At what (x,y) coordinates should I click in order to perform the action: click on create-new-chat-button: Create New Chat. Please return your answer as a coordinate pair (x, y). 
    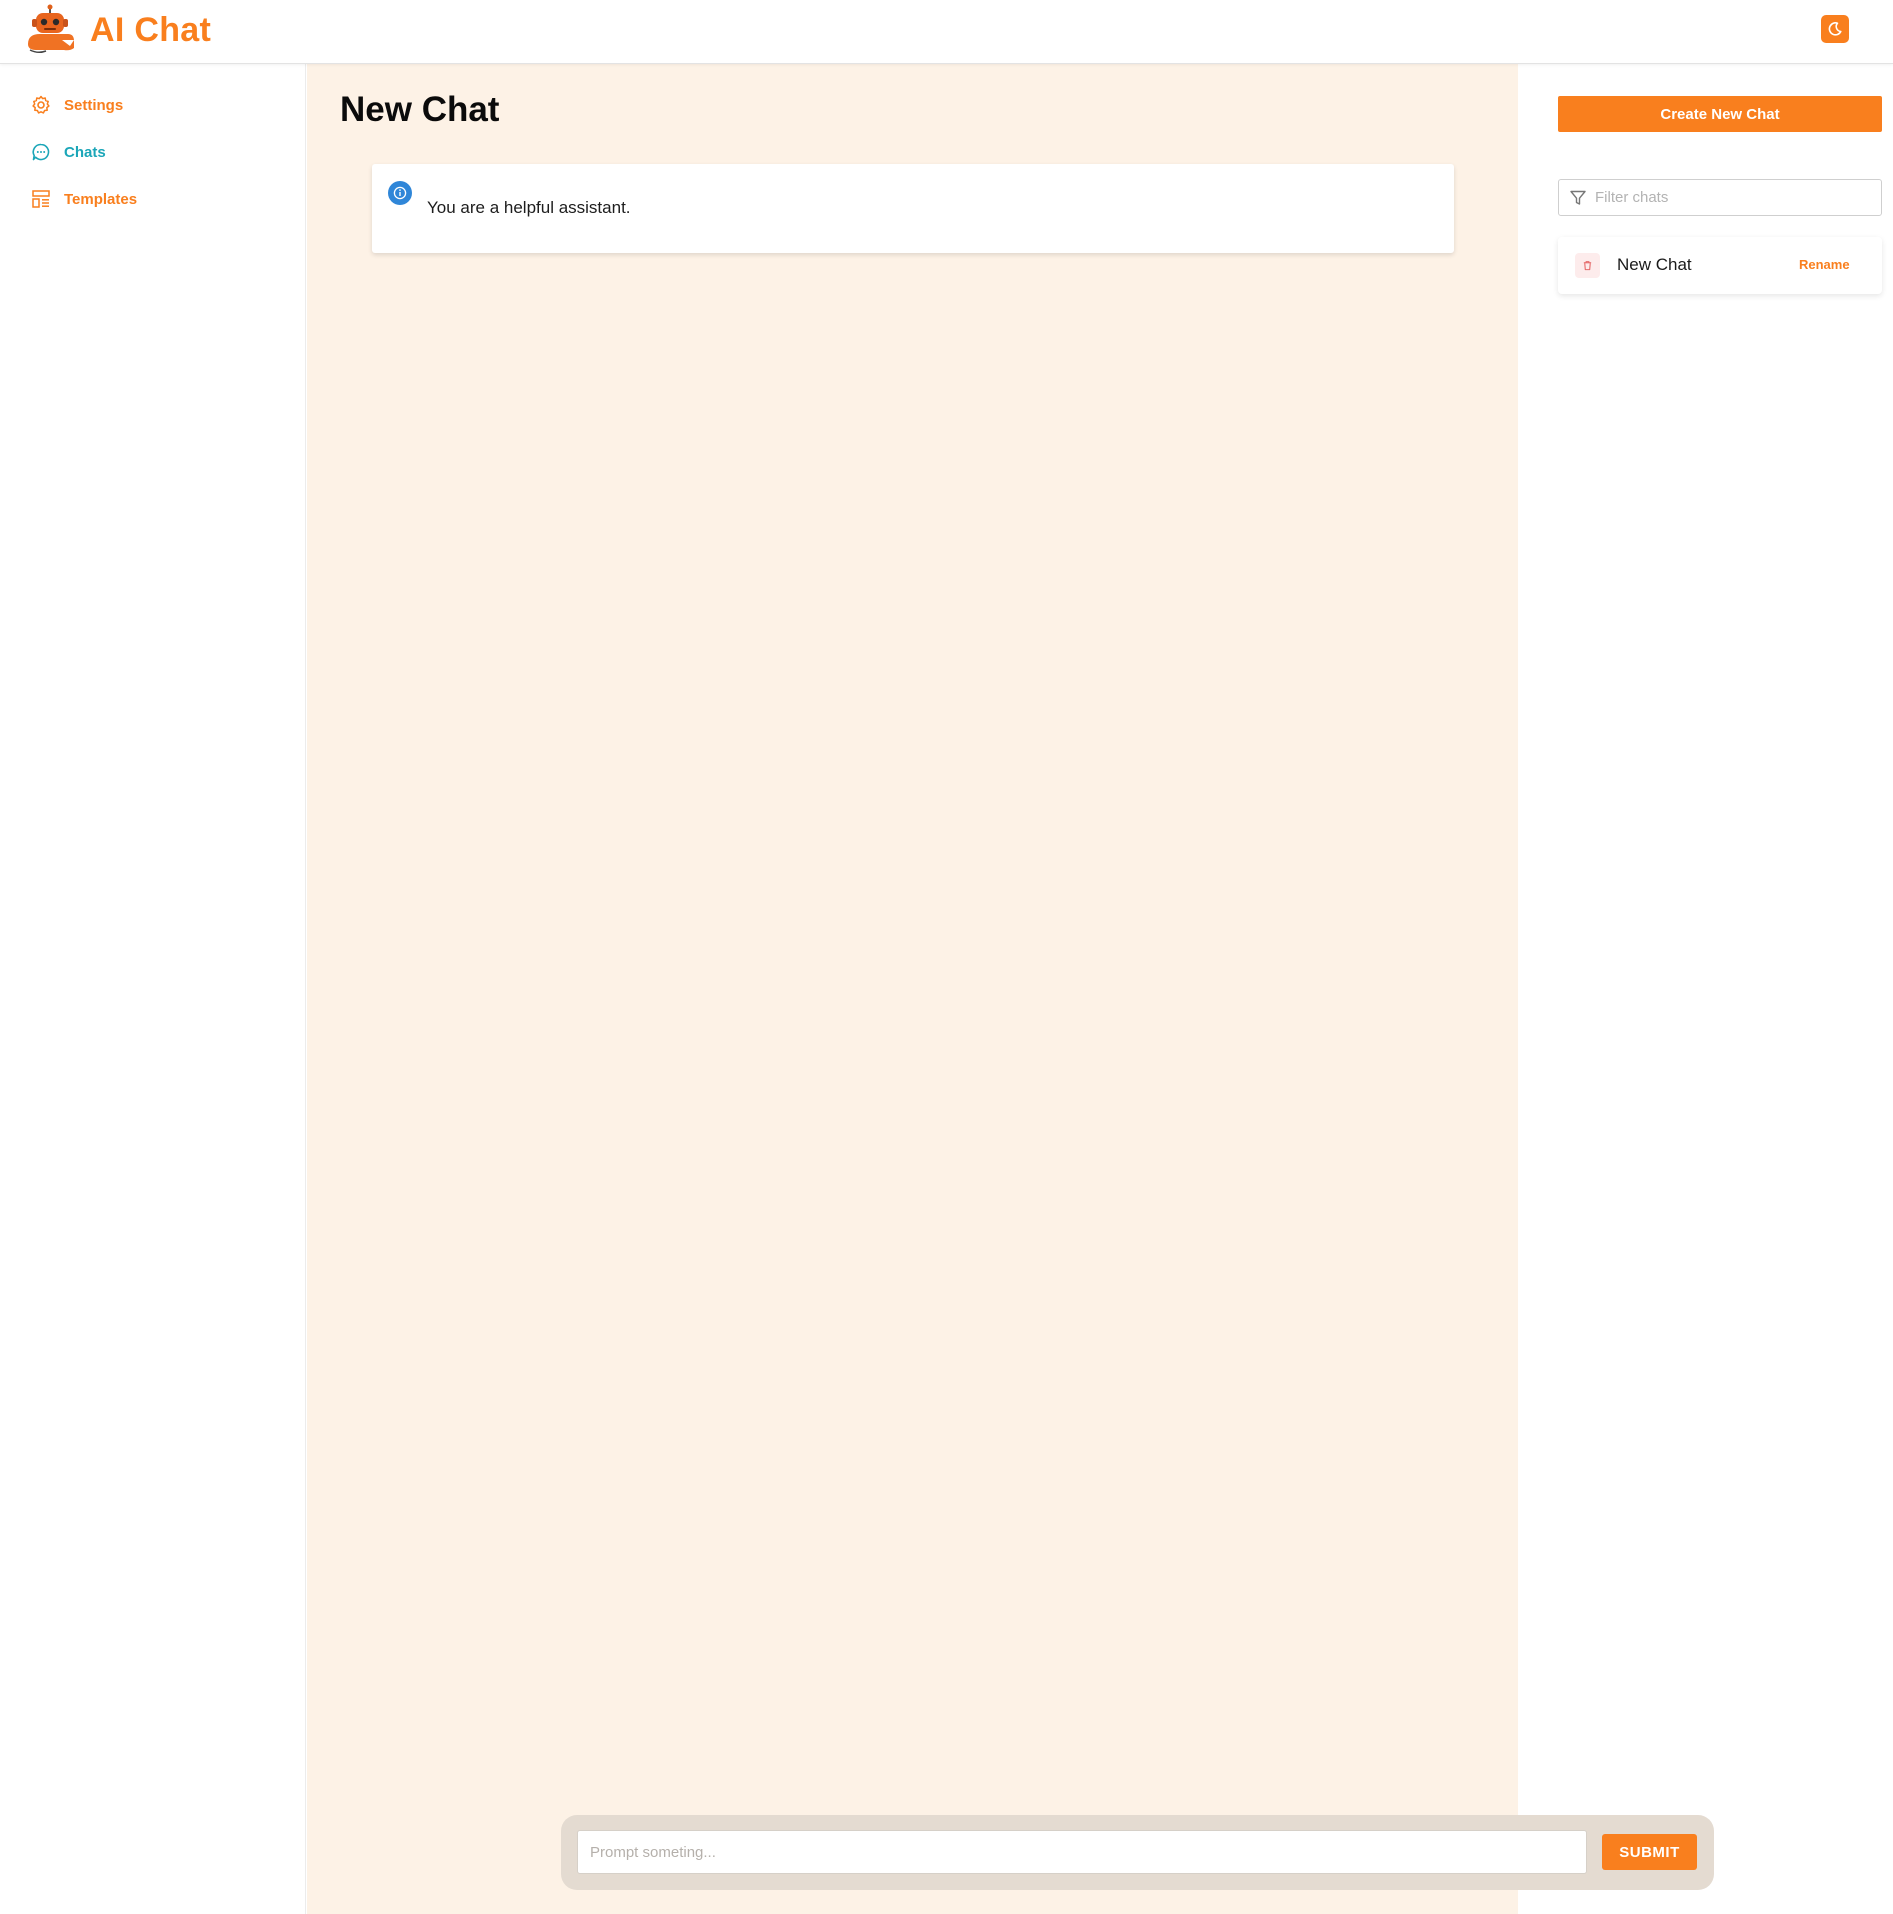
    Looking at the image, I should click on (1720, 114).